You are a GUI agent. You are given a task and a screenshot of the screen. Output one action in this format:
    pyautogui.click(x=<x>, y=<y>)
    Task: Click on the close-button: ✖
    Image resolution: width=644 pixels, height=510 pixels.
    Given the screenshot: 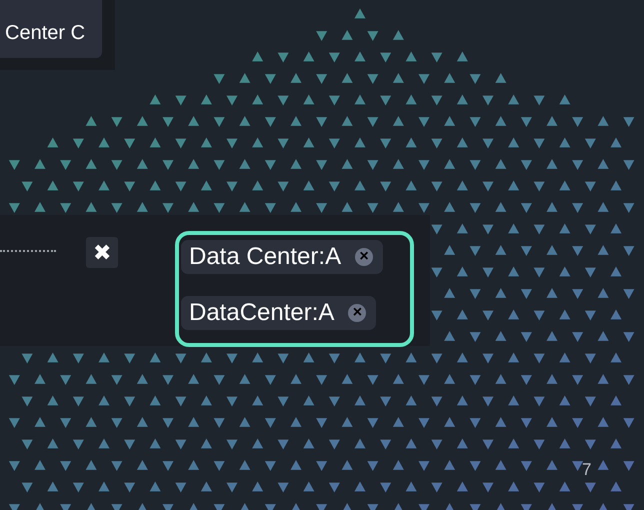 What is the action you would take?
    pyautogui.click(x=102, y=252)
    